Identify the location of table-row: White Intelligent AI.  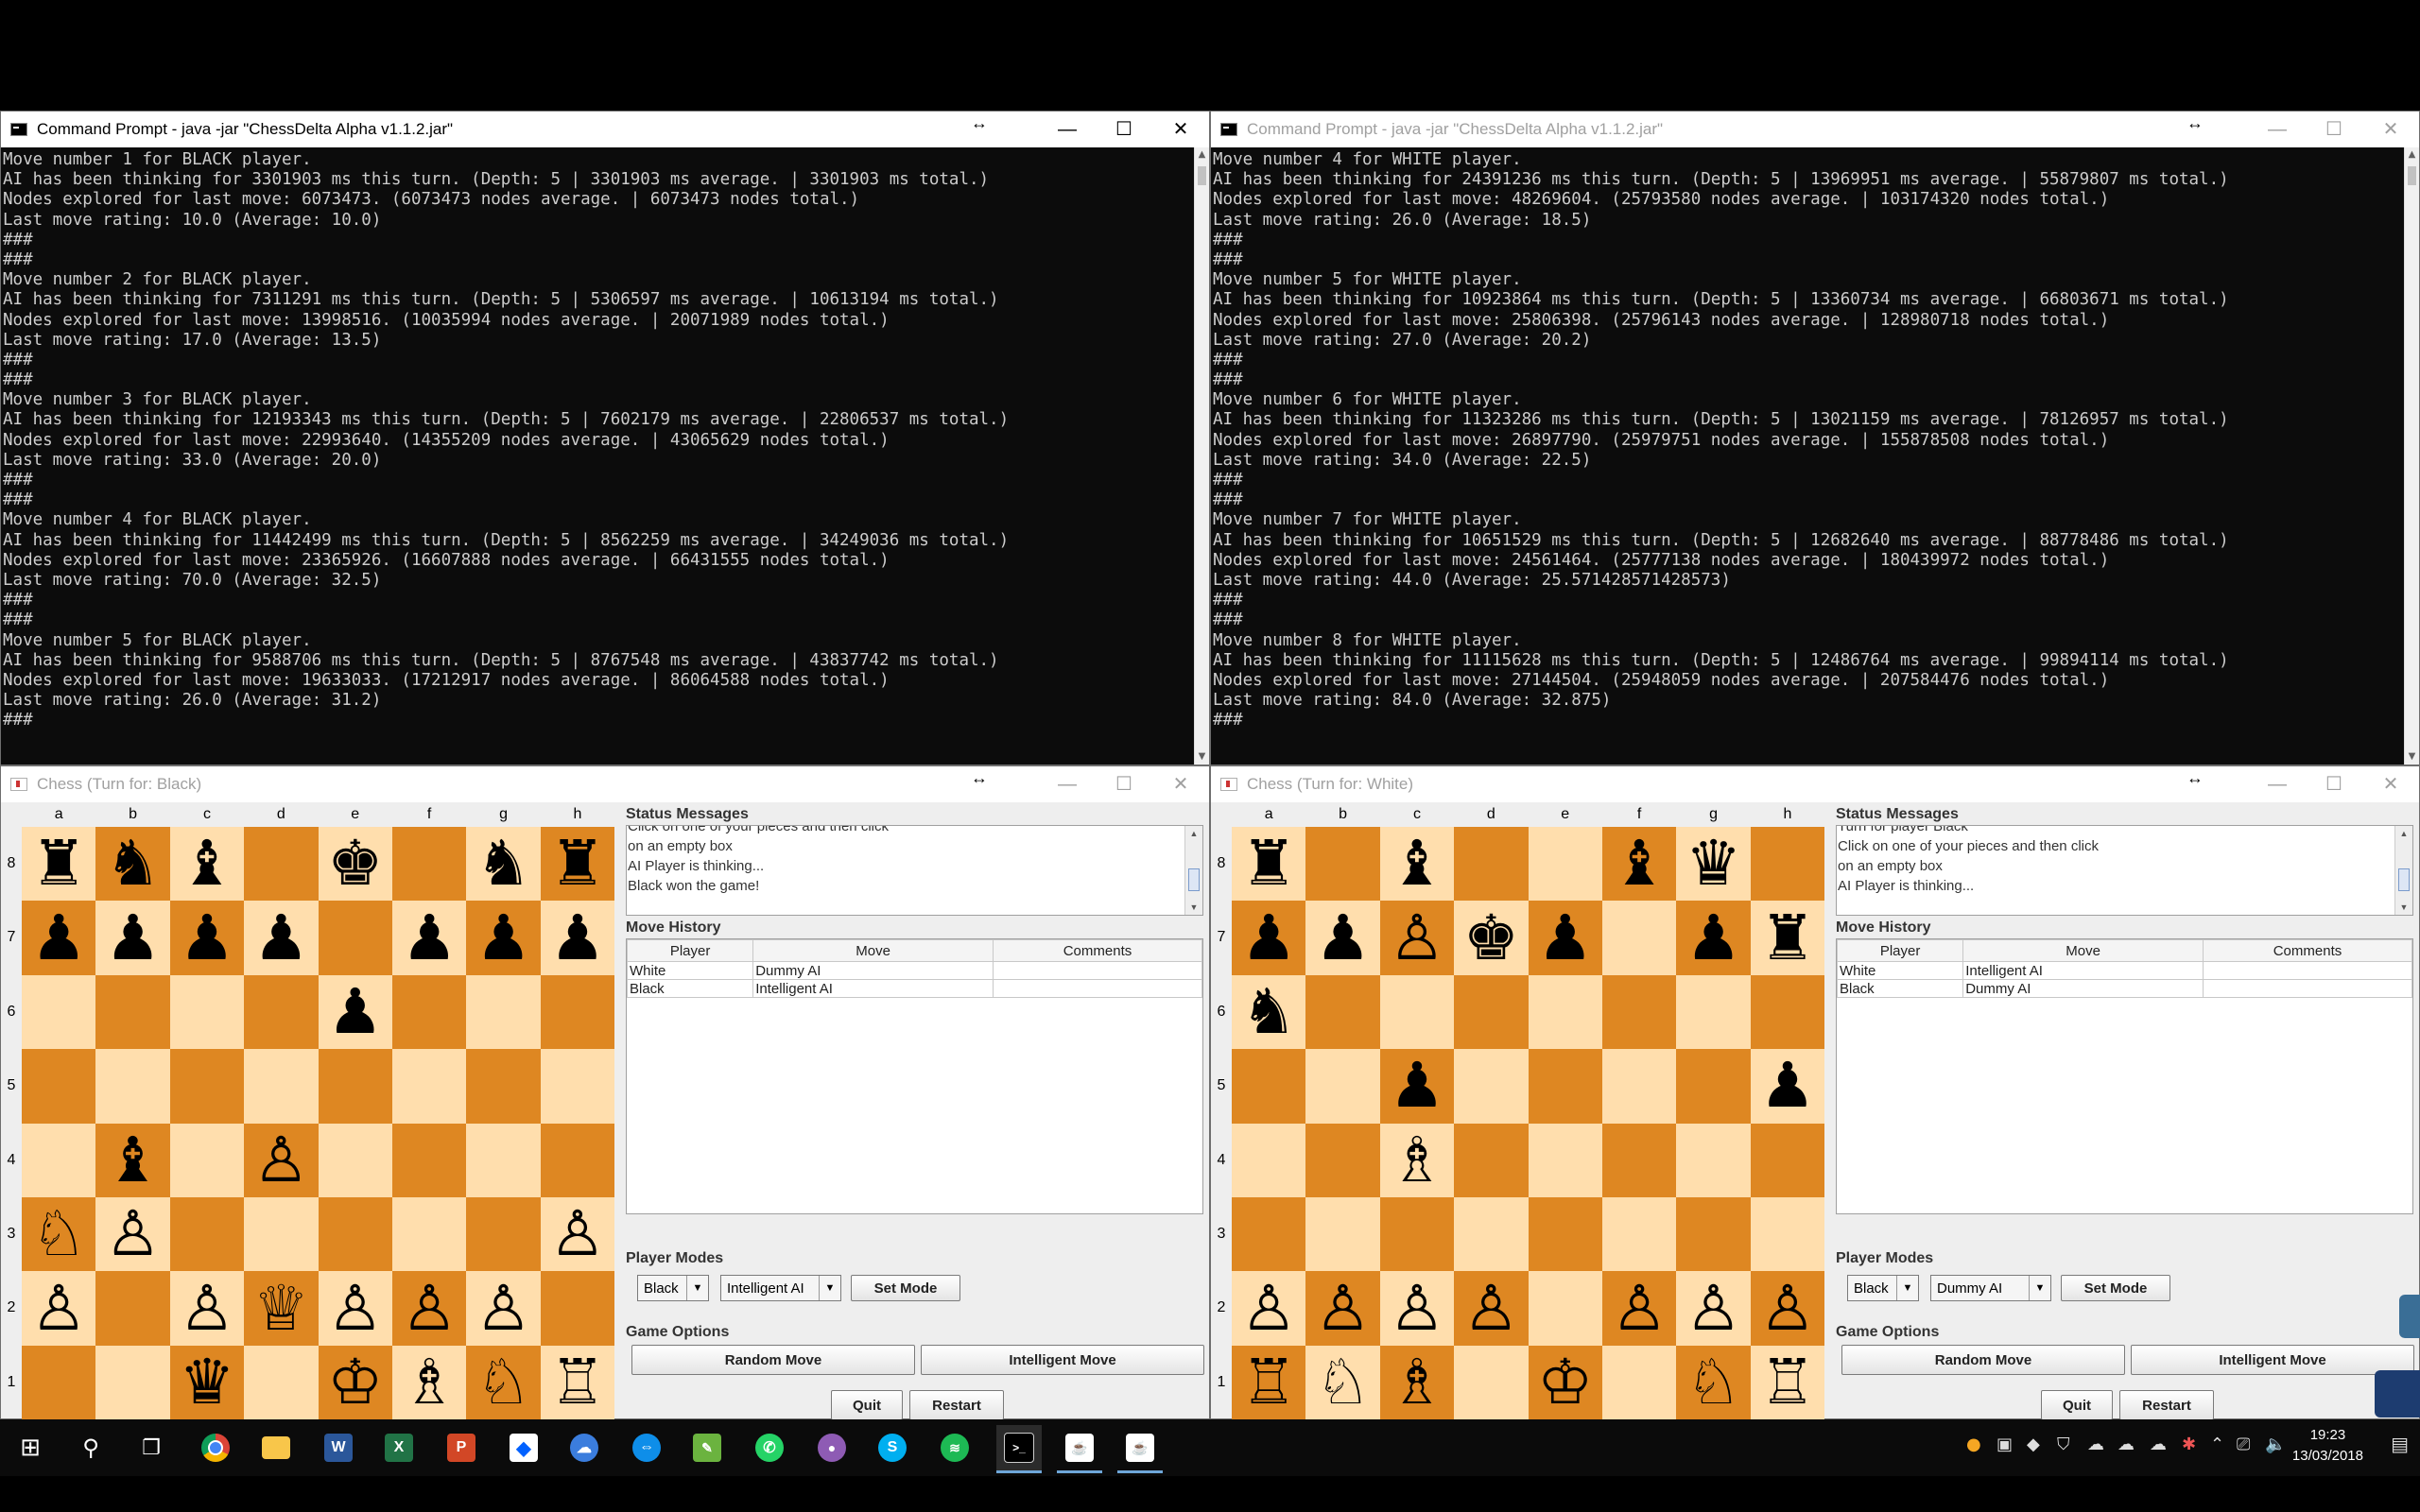
(2124, 970).